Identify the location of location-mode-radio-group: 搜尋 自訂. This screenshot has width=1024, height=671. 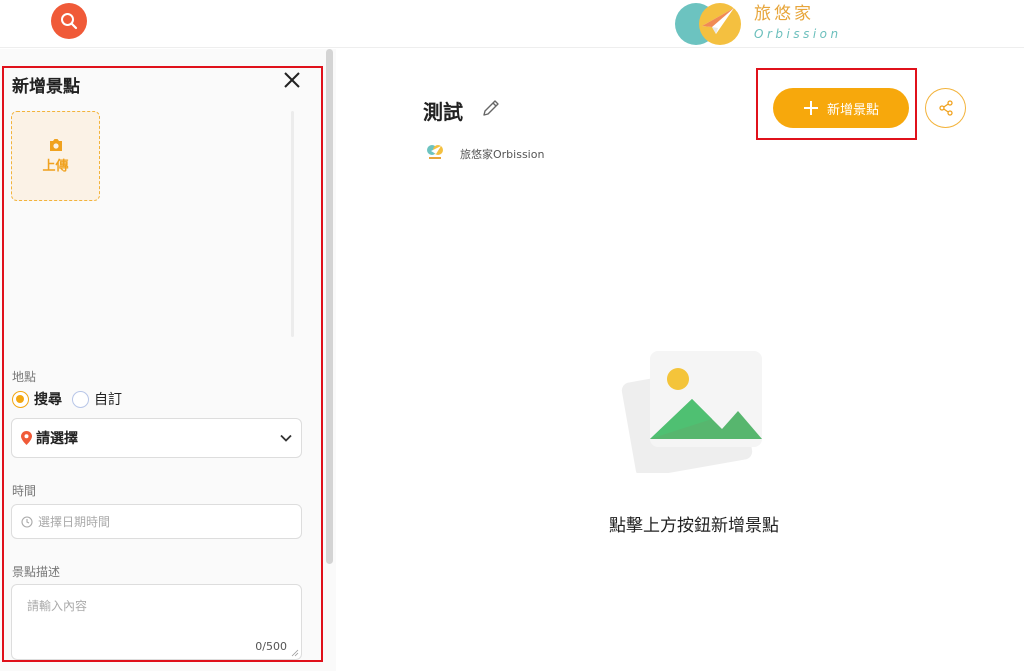
(72, 399).